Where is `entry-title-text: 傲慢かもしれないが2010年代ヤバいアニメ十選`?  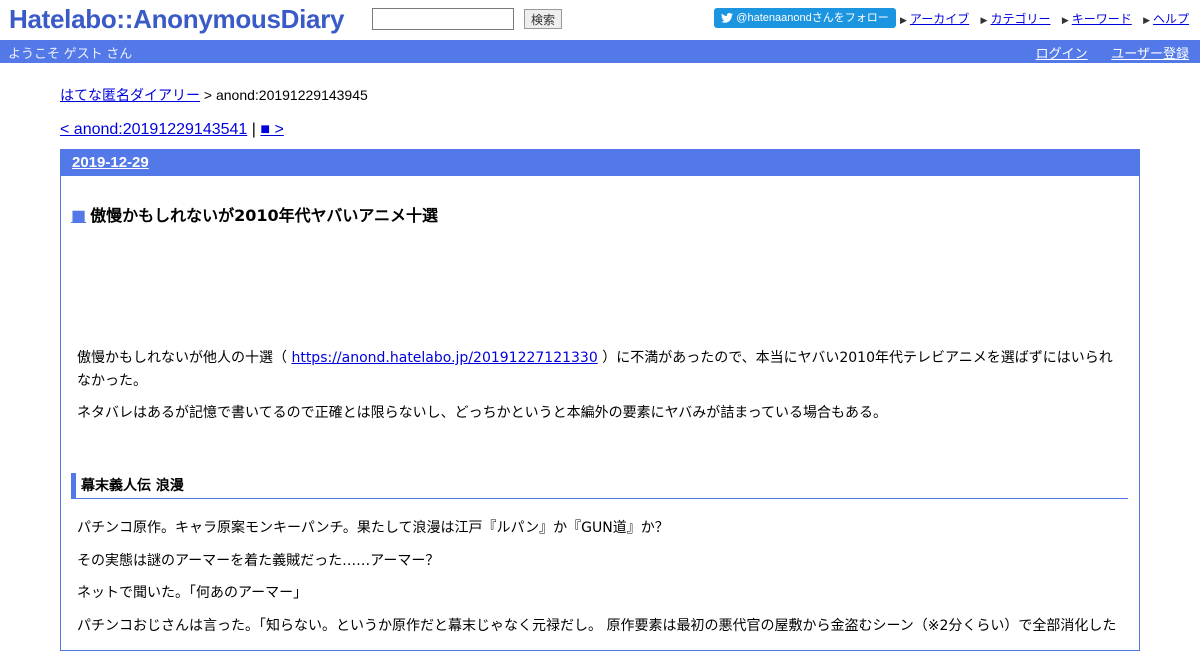
entry-title-text: 傲慢かもしれないが2010年代ヤバいアニメ十選 is located at coordinates (264, 215).